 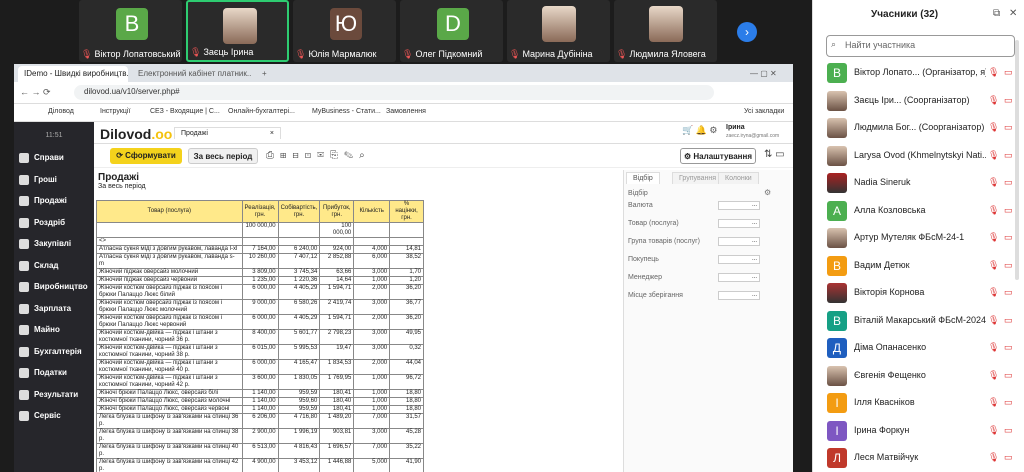 What do you see at coordinates (54, 201) in the screenshot?
I see `nav-item: Продажі` at bounding box center [54, 201].